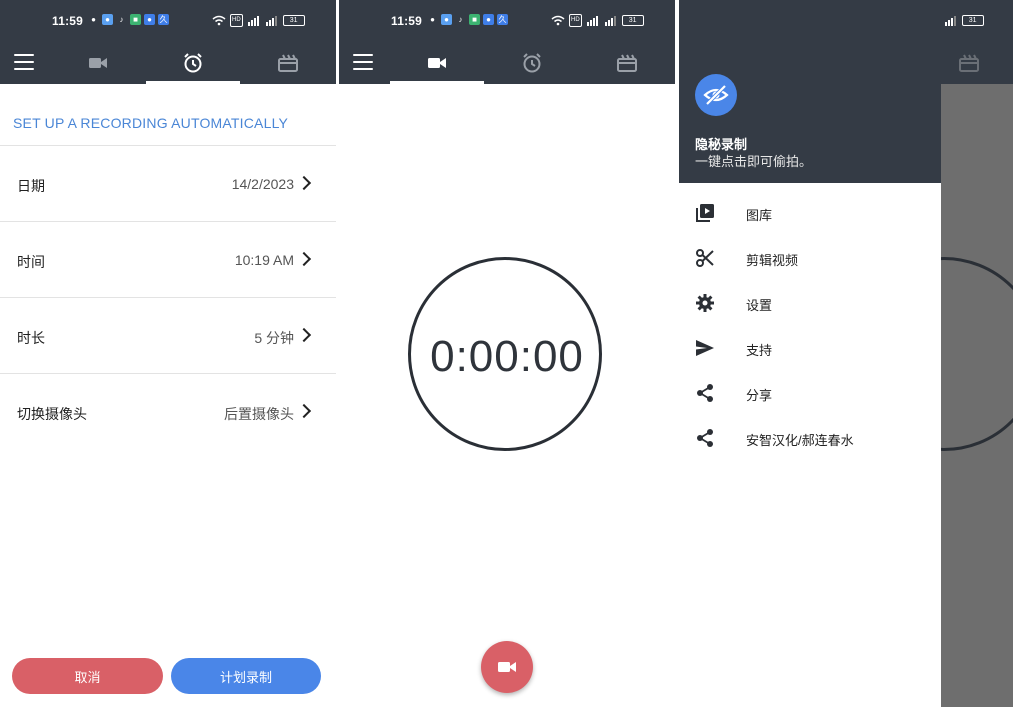 This screenshot has height=707, width=1013. What do you see at coordinates (168, 259) in the screenshot?
I see `setting-row-time: 时间 10:19 AM` at bounding box center [168, 259].